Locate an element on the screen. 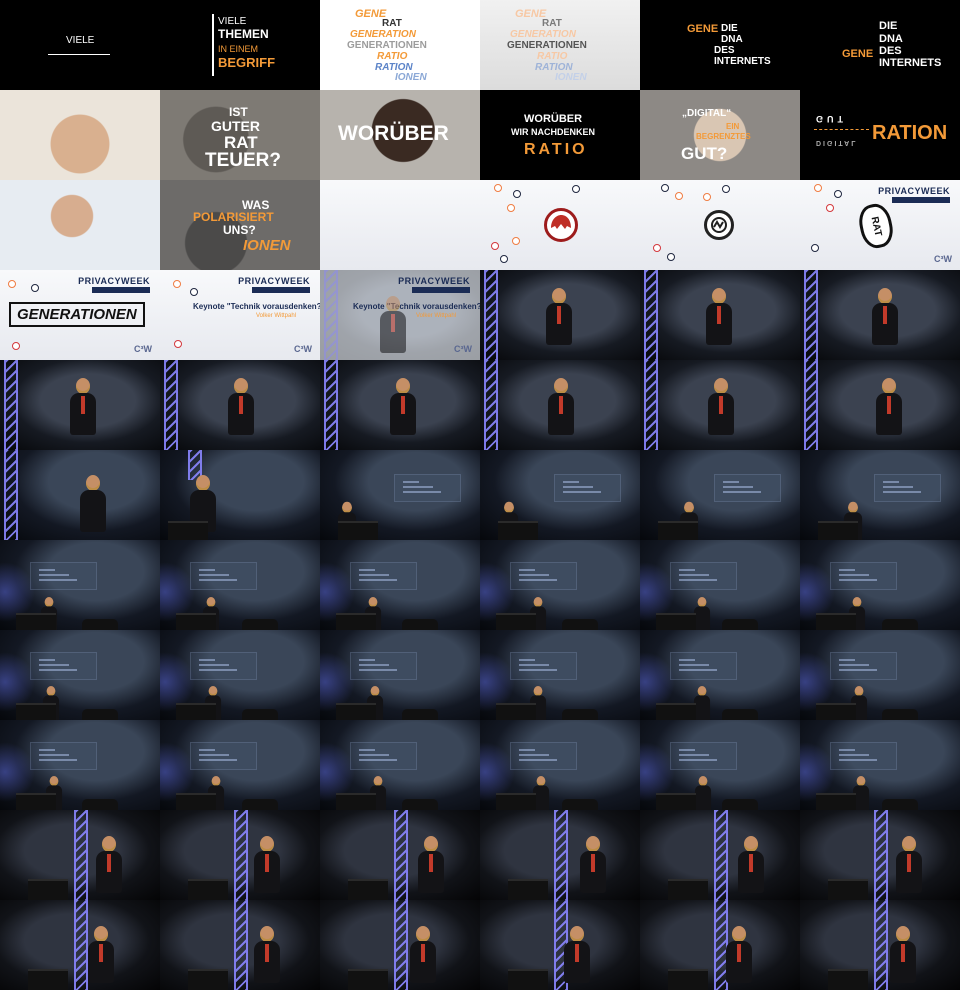 Image resolution: width=960 pixels, height=990 pixels. keynote-speaker: Volker Wittpahl is located at coordinates (276, 316).